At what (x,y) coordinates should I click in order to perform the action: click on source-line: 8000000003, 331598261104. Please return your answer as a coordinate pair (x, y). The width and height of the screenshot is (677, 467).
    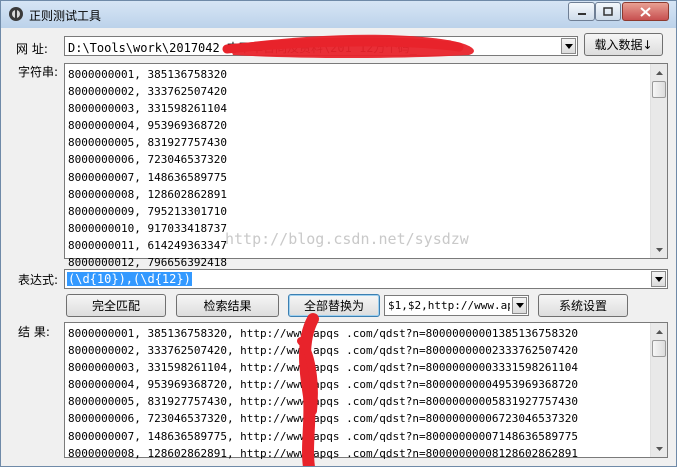
    Looking at the image, I should click on (147, 109).